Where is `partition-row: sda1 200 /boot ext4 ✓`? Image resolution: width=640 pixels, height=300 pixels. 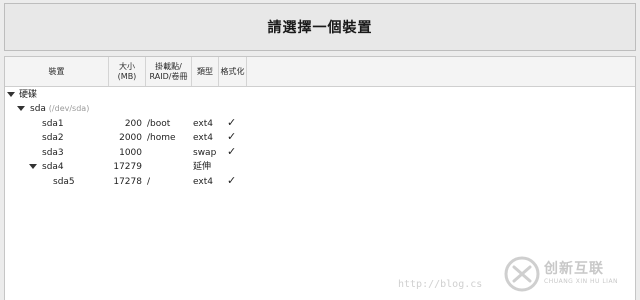
partition-row: sda1 200 /boot ext4 ✓ is located at coordinates (320, 124).